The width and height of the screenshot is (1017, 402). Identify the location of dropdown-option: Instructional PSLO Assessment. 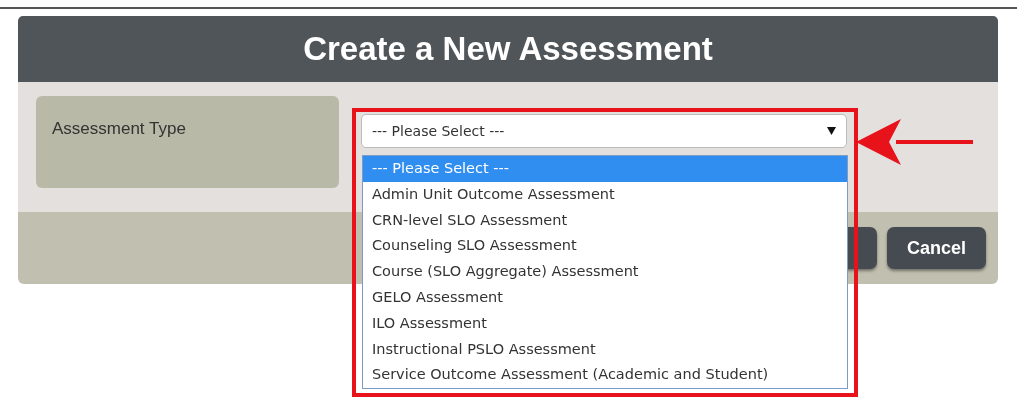
(605, 349).